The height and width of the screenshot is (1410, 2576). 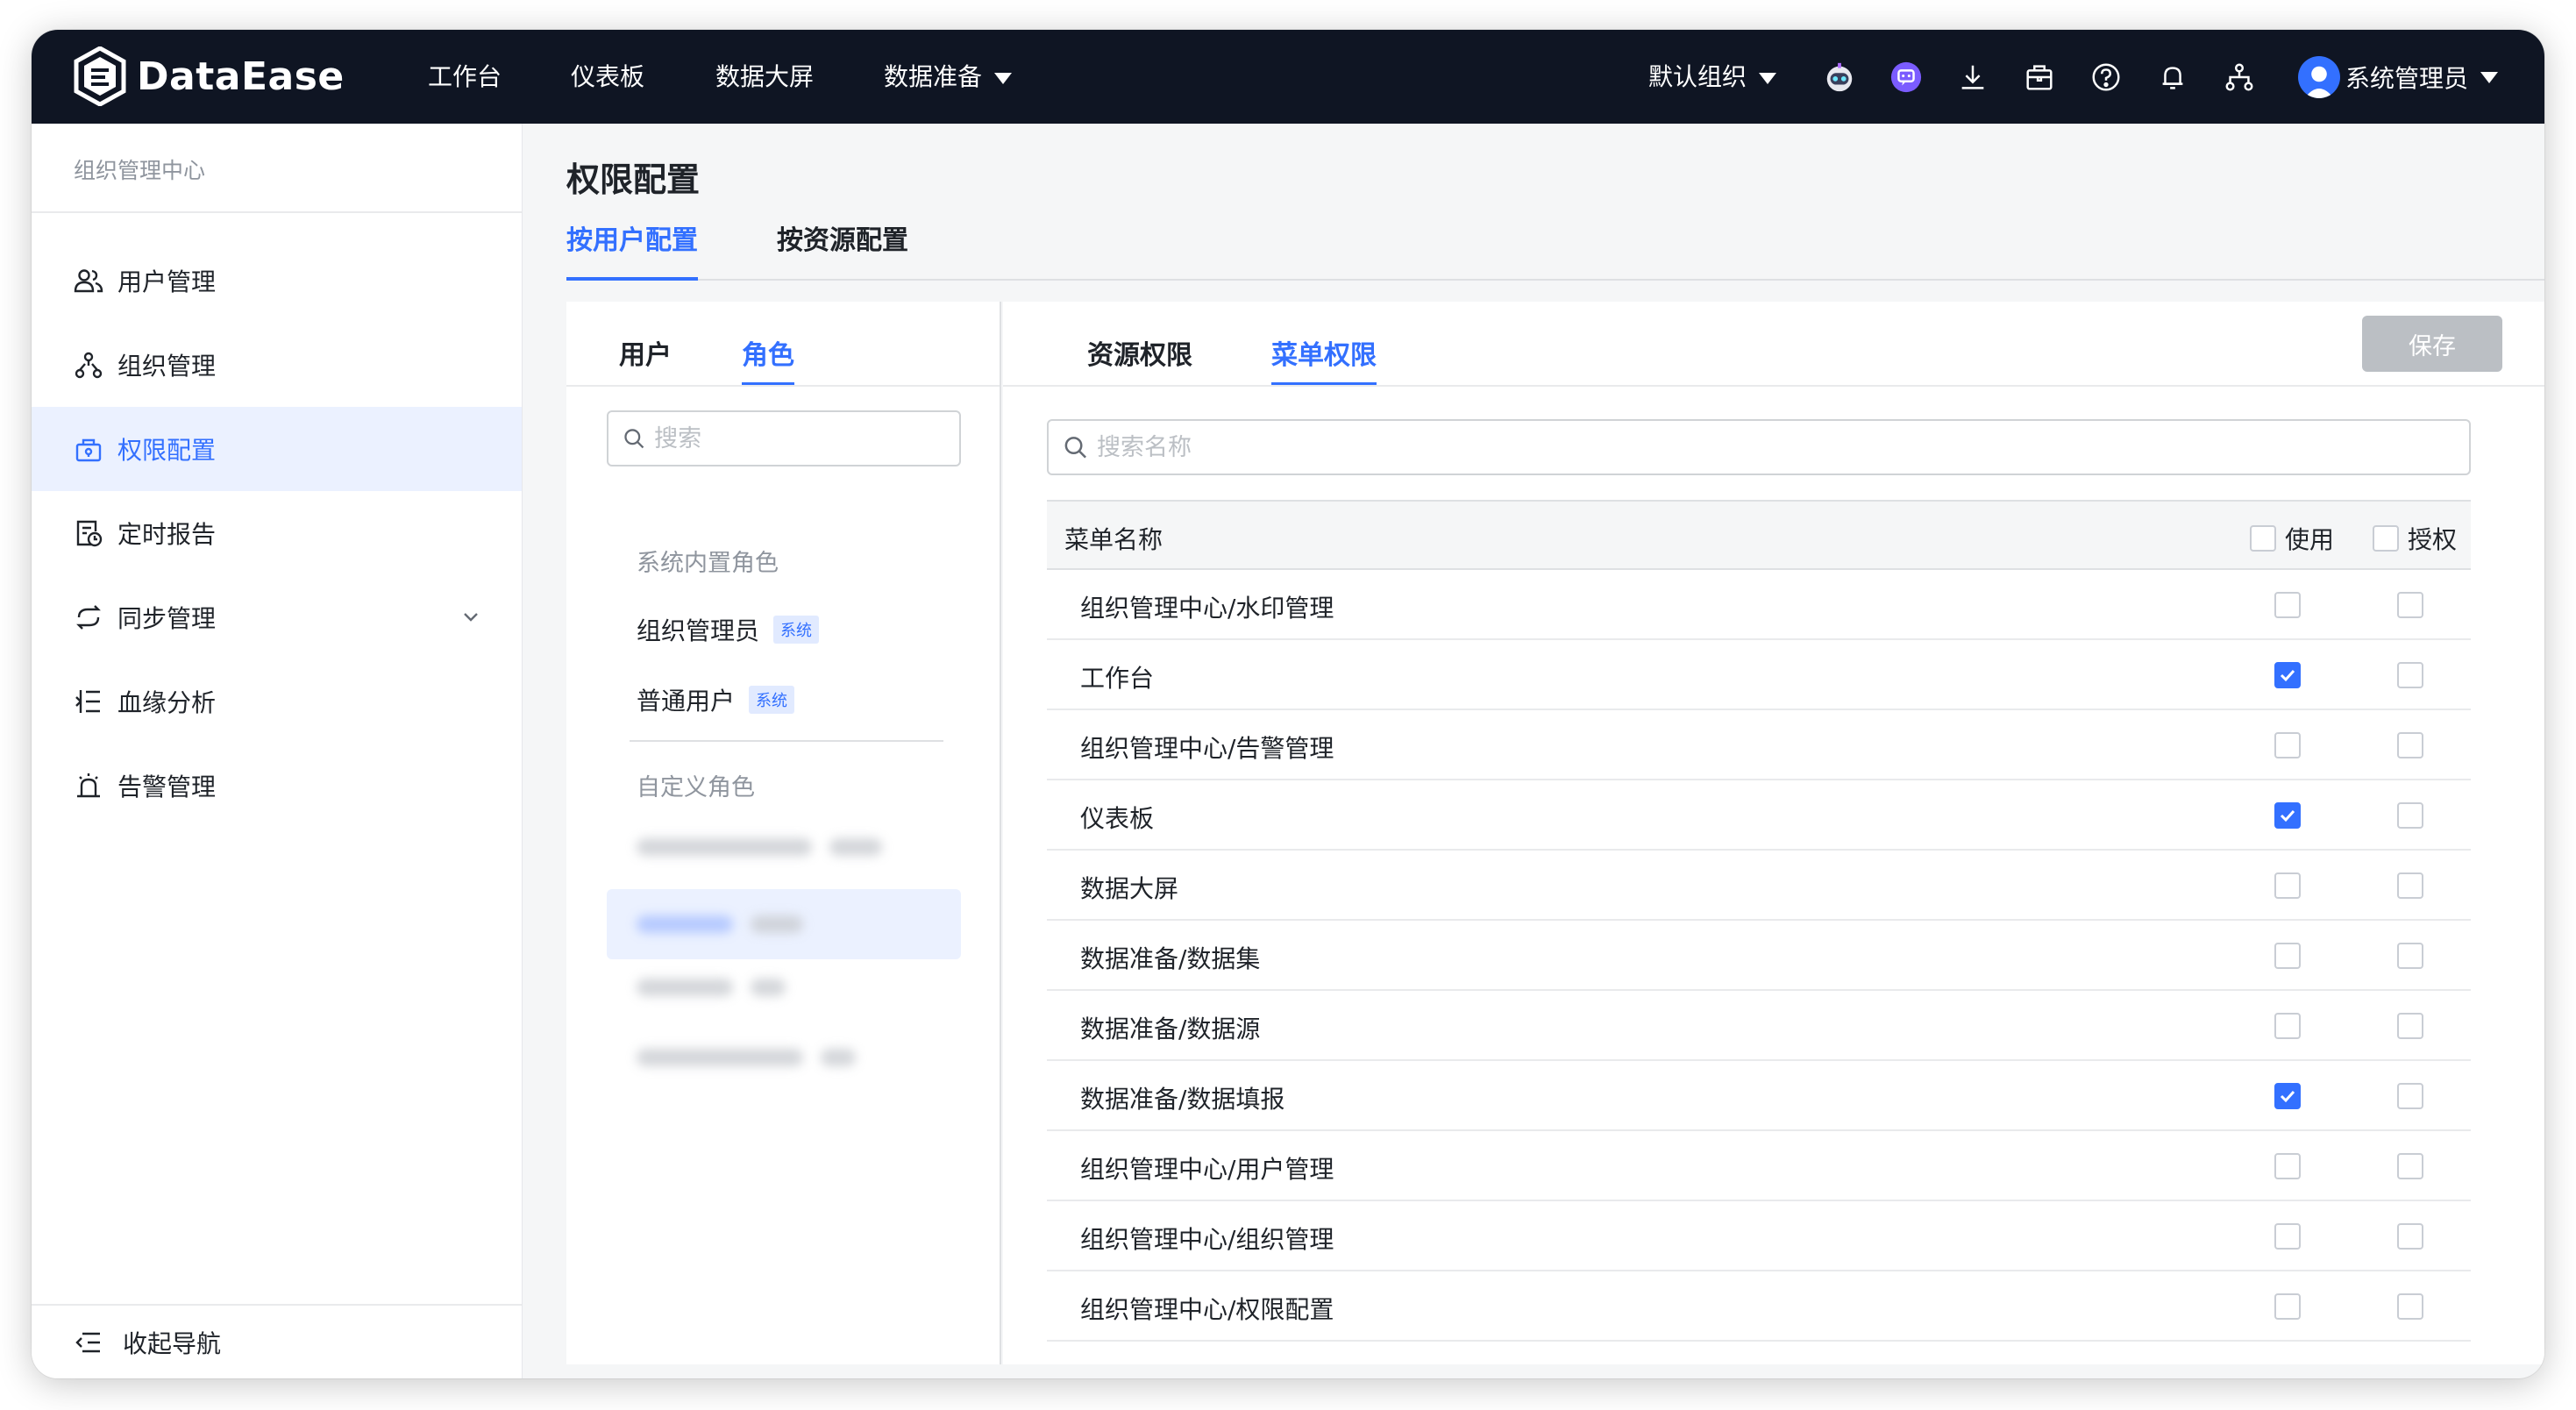 I want to click on logo-text: DataEase, so click(x=241, y=76).